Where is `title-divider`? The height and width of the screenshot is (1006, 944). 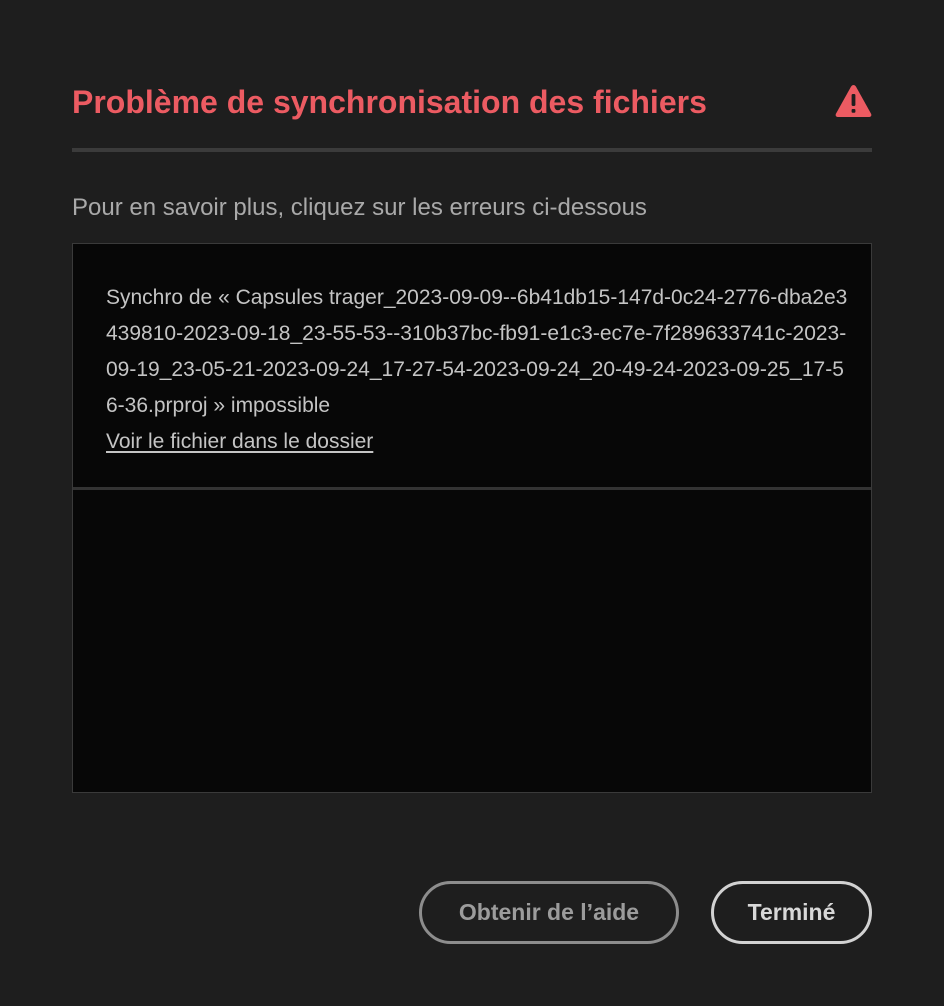 title-divider is located at coordinates (472, 150).